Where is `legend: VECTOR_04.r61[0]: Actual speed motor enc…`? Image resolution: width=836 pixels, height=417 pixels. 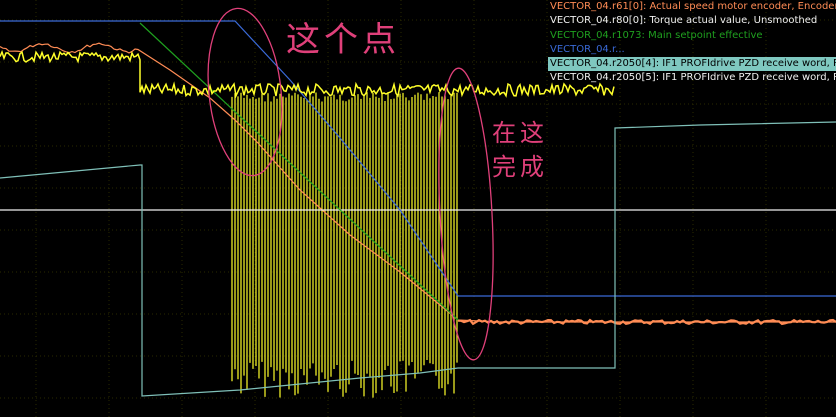
legend: VECTOR_04.r61[0]: Actual speed motor enc… is located at coordinates (692, 43).